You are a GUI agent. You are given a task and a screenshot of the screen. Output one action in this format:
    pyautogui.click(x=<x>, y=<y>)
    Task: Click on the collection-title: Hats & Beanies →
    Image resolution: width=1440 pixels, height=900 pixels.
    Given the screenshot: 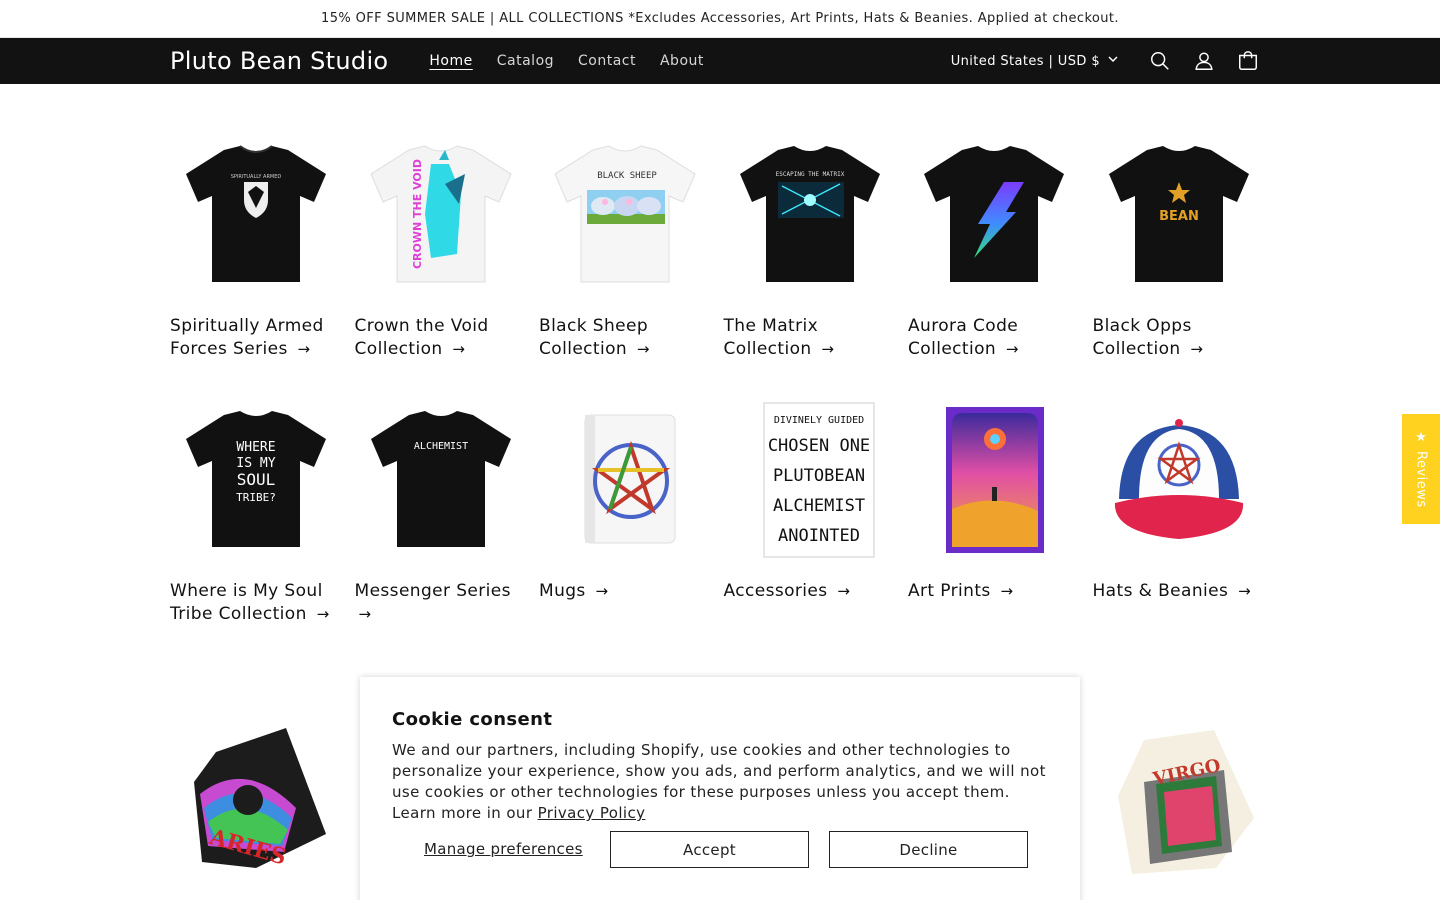 What is the action you would take?
    pyautogui.click(x=1179, y=591)
    